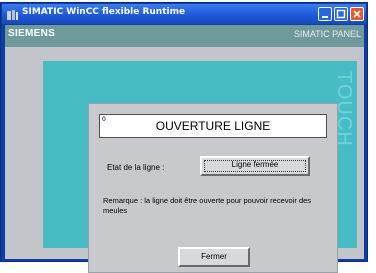 The image size is (376, 273). I want to click on app-icon, so click(12, 13).